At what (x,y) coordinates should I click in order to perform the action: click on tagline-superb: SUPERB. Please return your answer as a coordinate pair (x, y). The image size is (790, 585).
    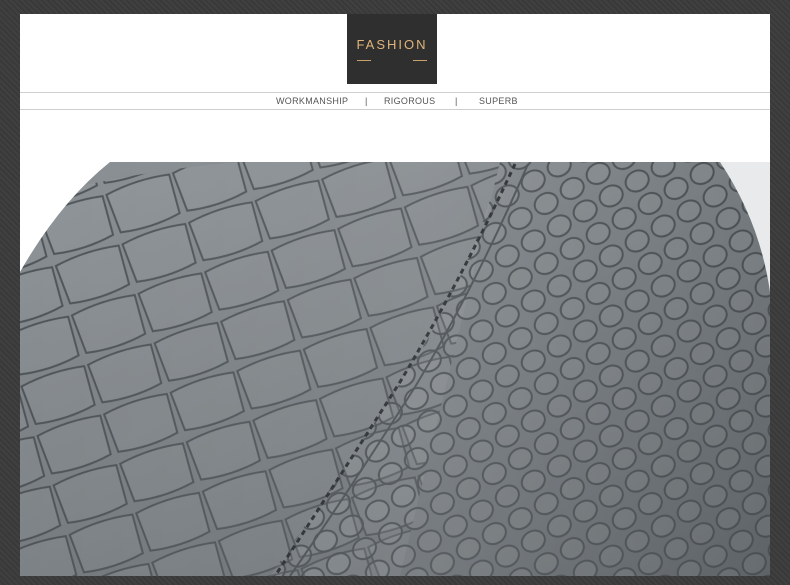
    Looking at the image, I should click on (498, 101).